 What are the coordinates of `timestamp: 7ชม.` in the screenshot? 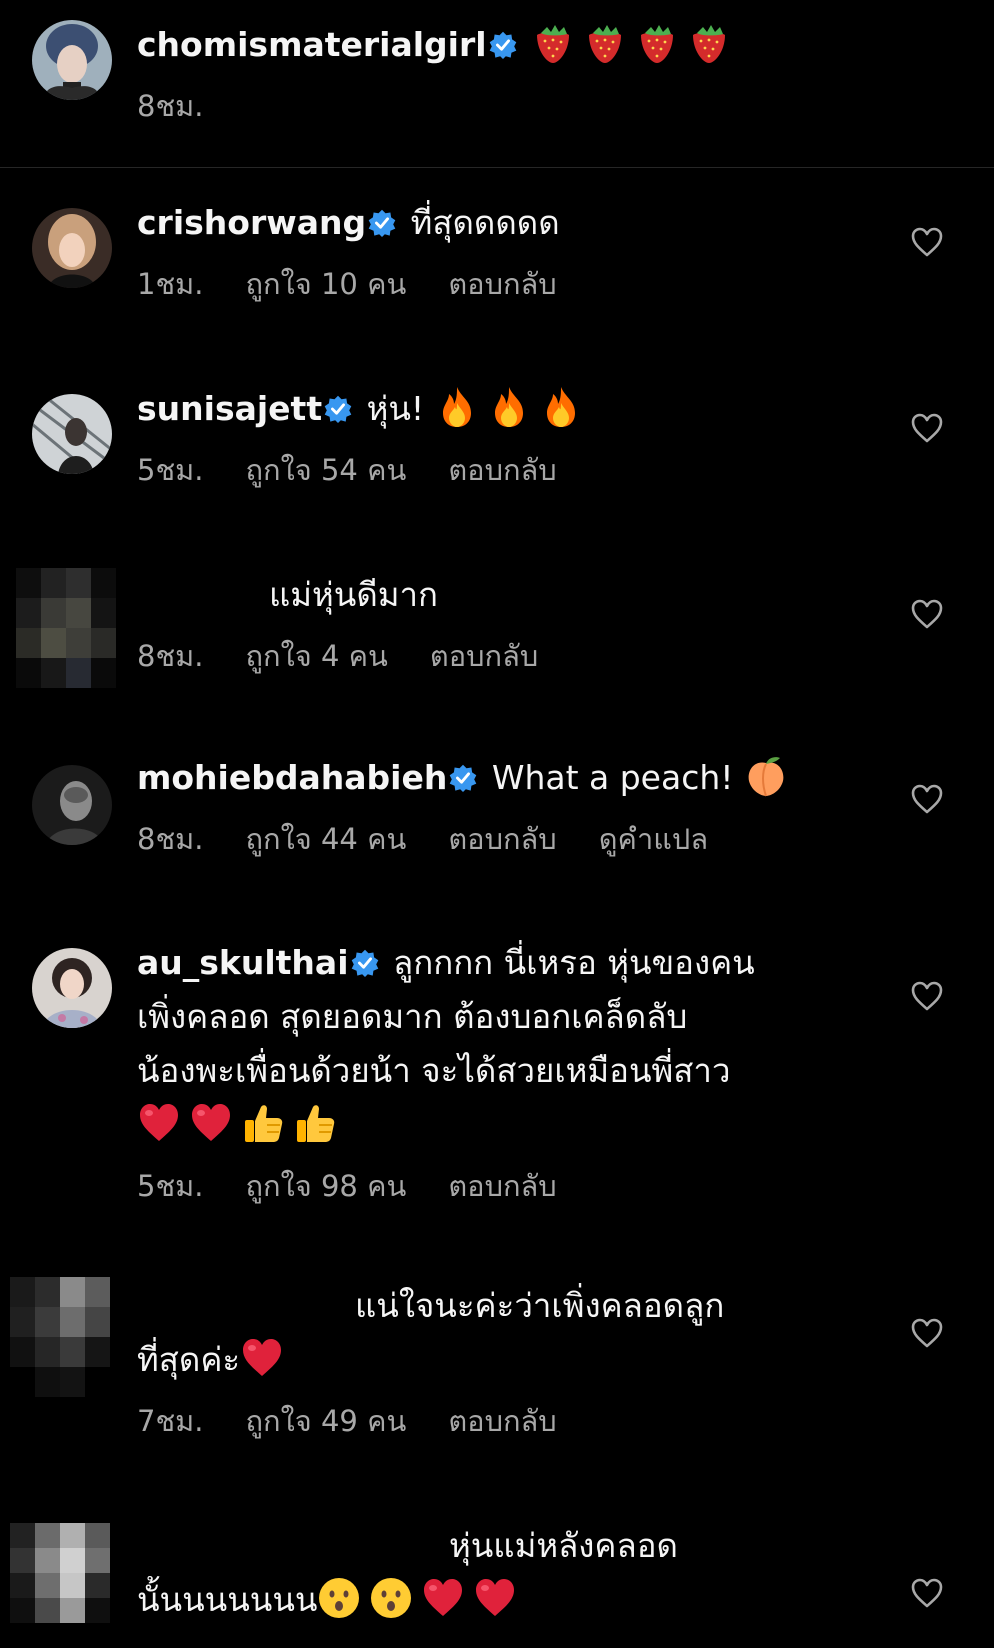 It's located at (170, 1421).